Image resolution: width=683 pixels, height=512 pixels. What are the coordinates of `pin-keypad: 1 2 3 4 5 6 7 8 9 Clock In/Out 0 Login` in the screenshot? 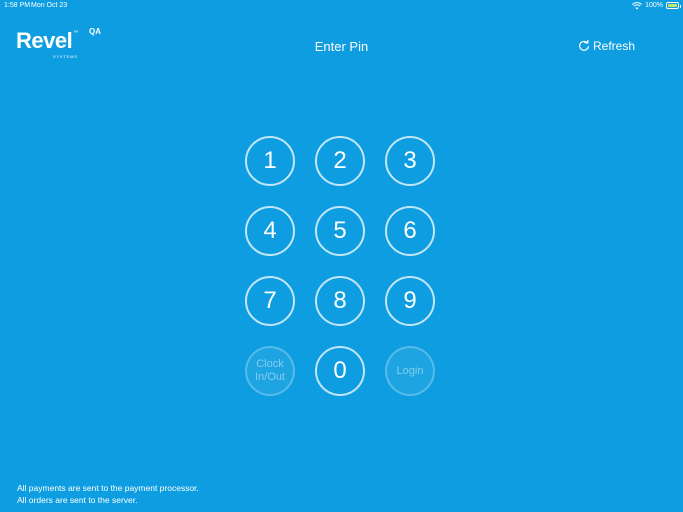 It's located at (342, 268).